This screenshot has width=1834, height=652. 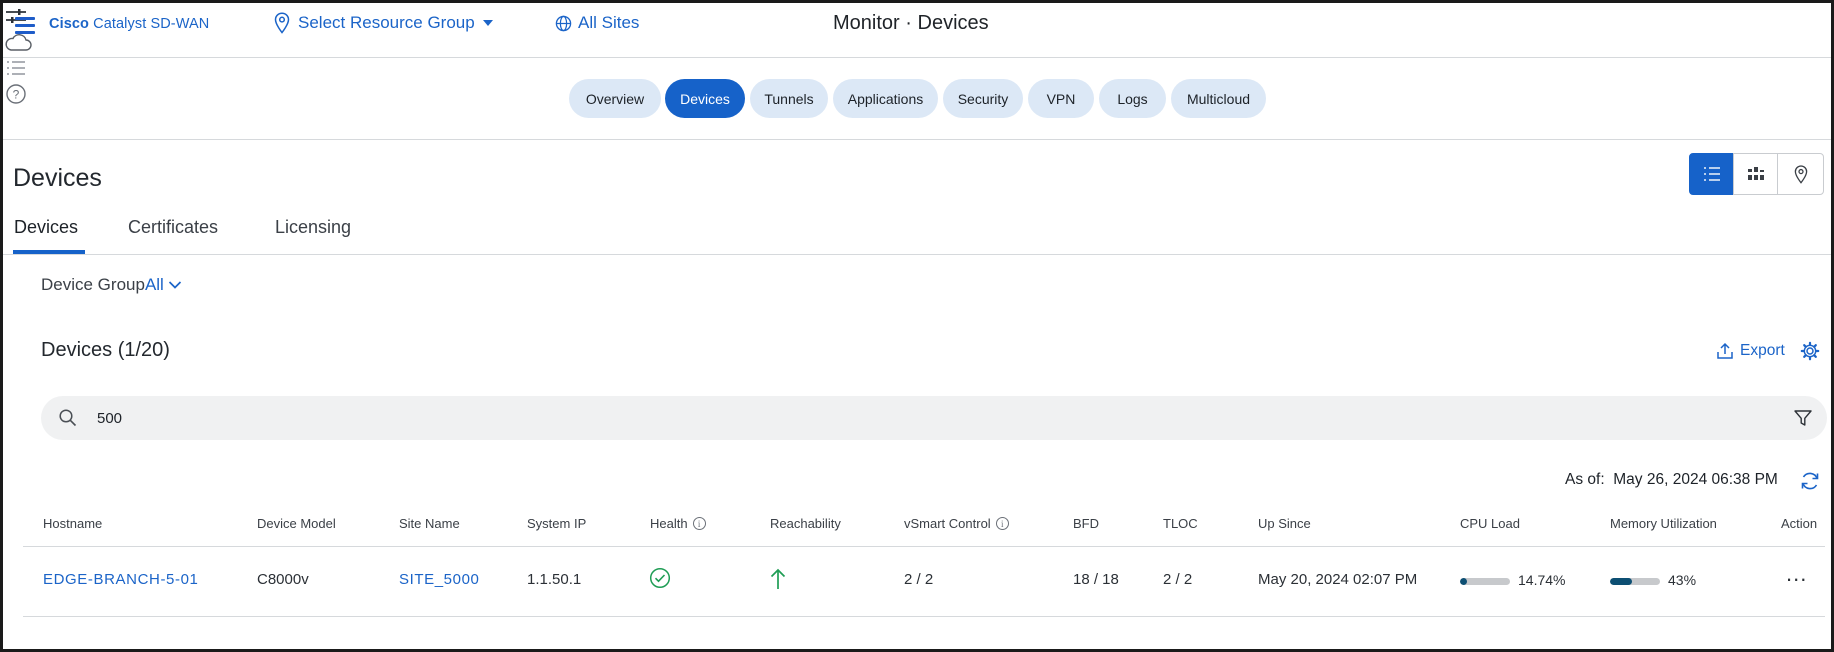 What do you see at coordinates (609, 22) in the screenshot?
I see `all-sites-label: All Sites` at bounding box center [609, 22].